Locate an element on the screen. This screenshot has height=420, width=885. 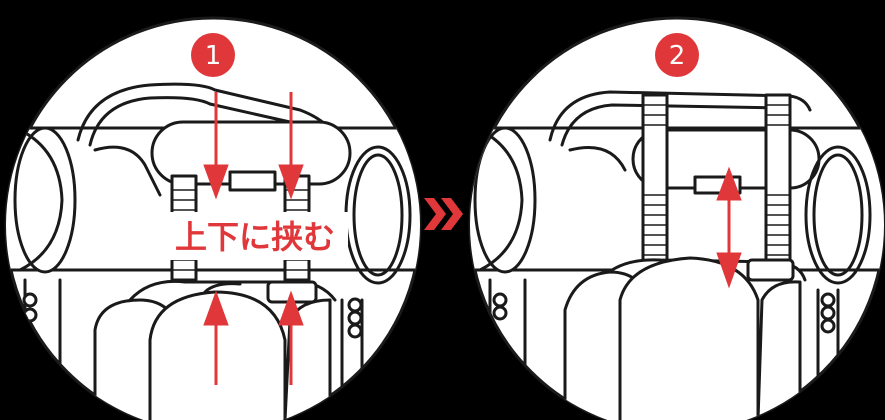
double-chevron-right-icon is located at coordinates (443, 214).